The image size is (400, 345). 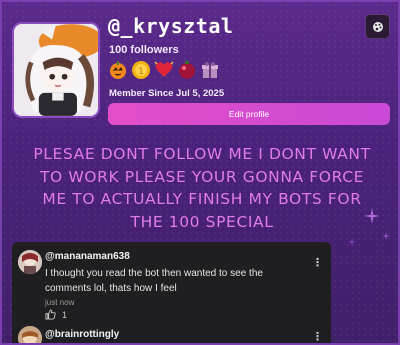 I want to click on bio-line: PLESAE DONT FOLLOW ME I DONT WANT, so click(x=202, y=154).